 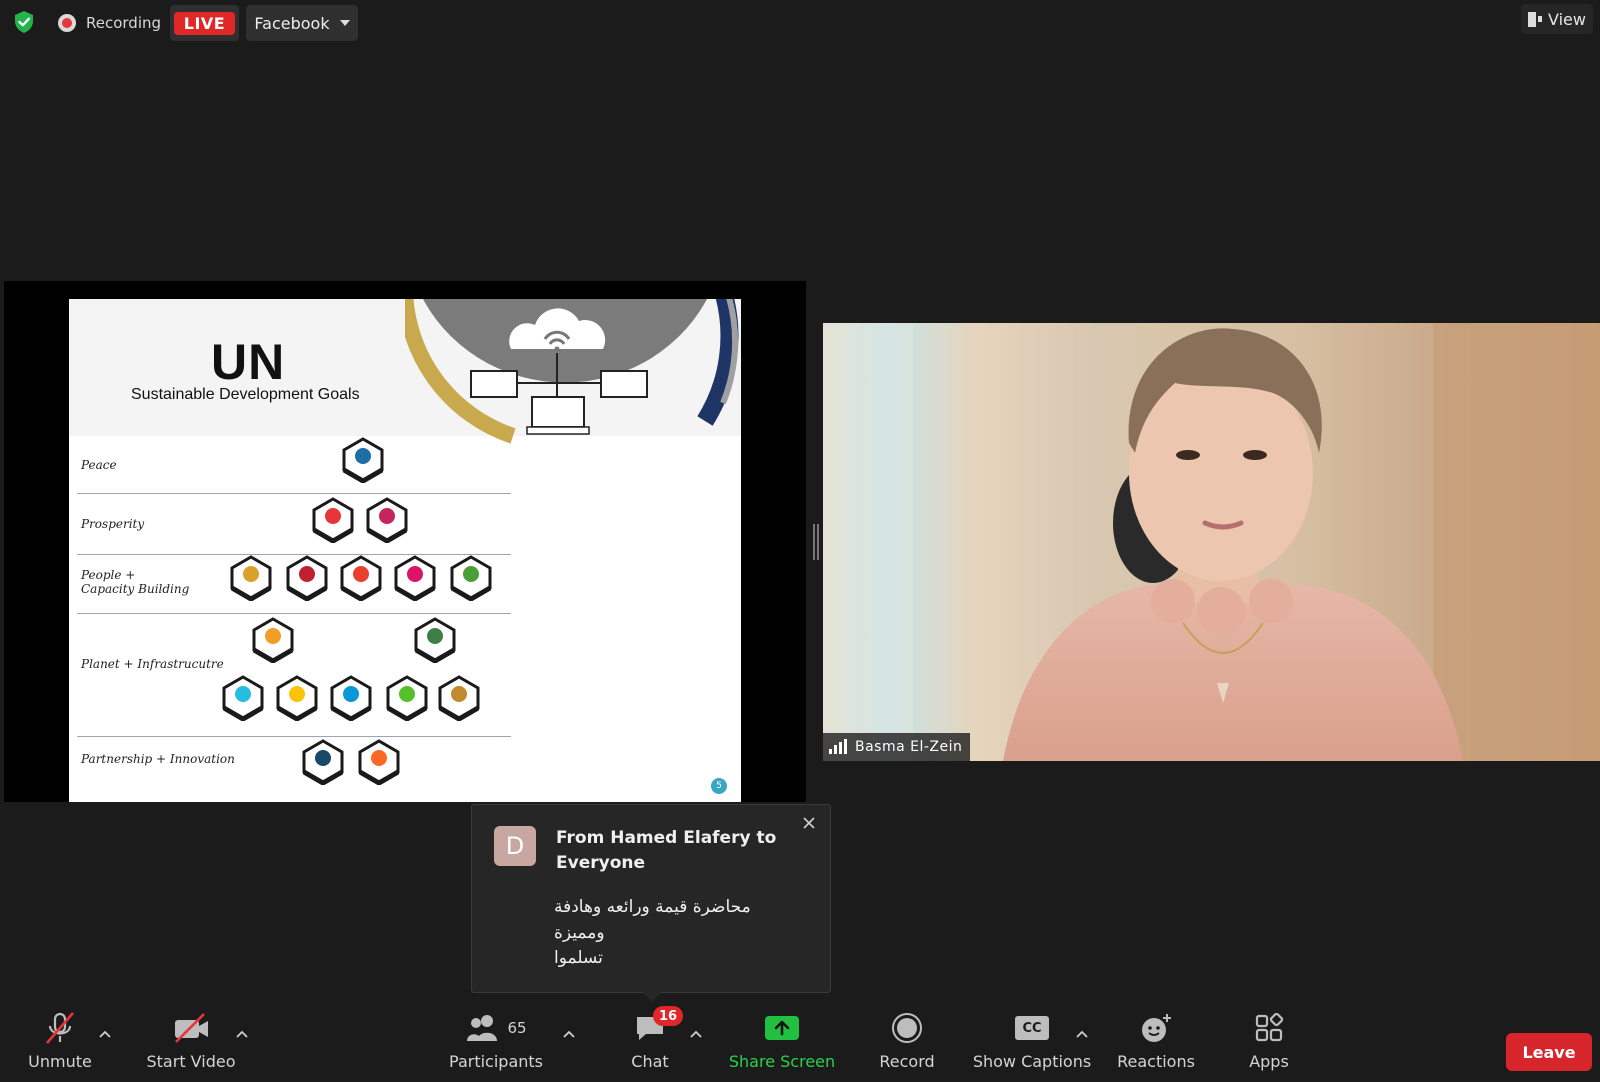 What do you see at coordinates (292, 23) in the screenshot?
I see `stream-target-label: Facebook` at bounding box center [292, 23].